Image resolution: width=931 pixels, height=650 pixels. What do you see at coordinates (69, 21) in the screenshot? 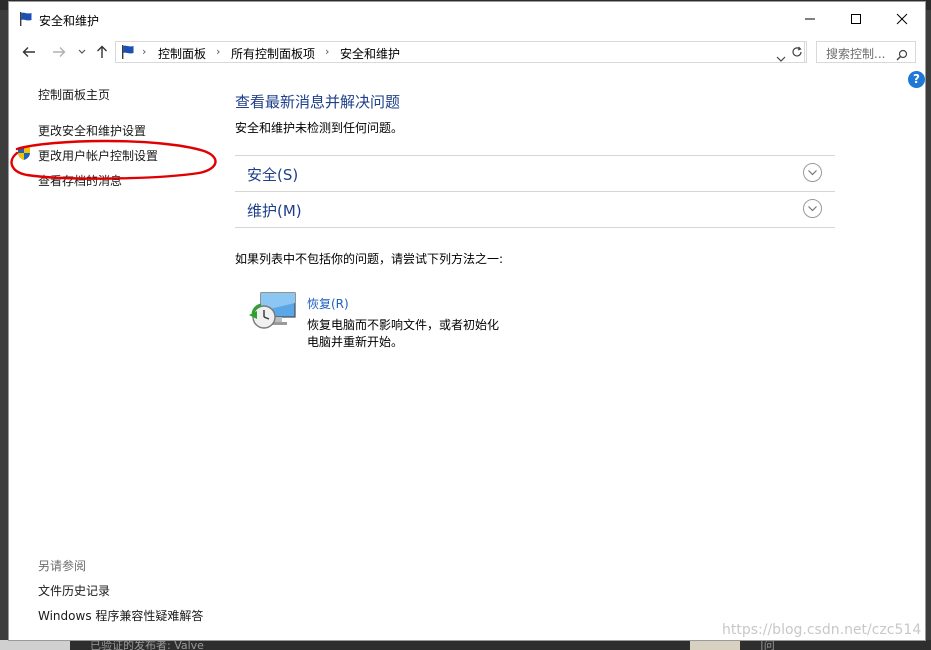
I see `window-title: 安全和维护` at bounding box center [69, 21].